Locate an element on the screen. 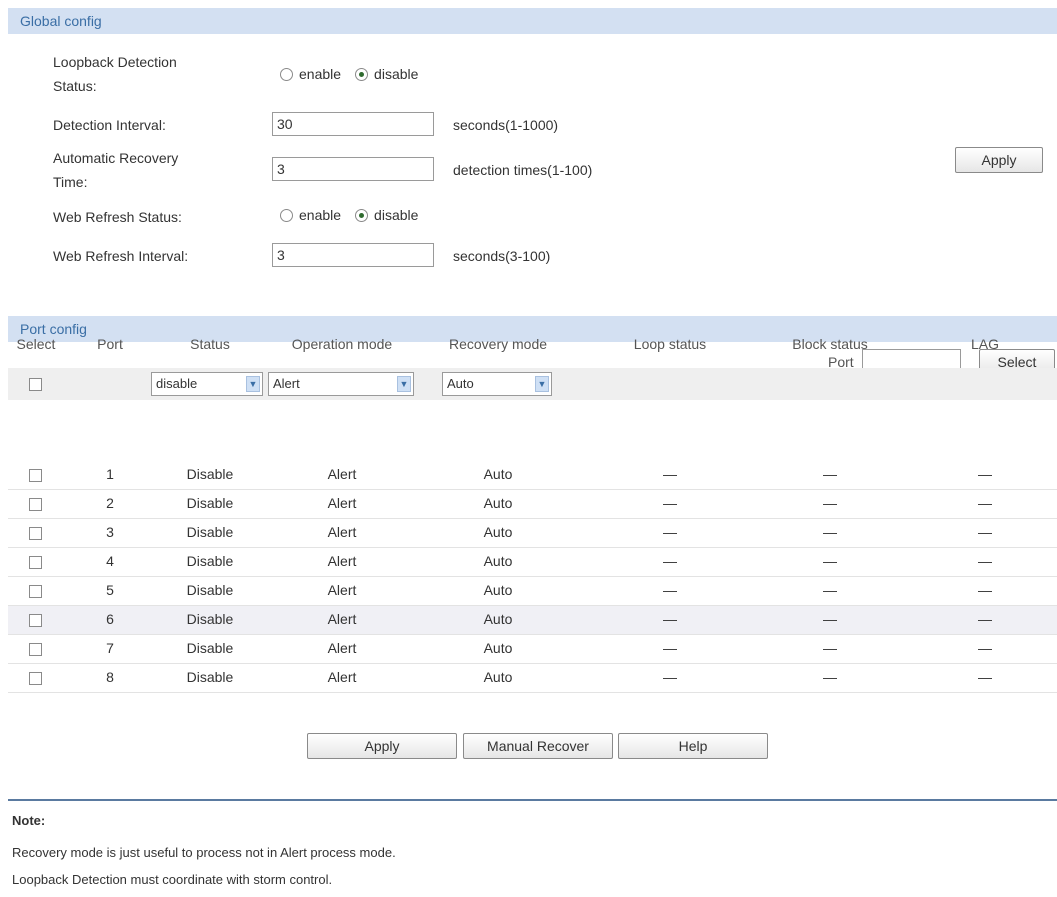  table-row: 5 Disable Alert Auto — — — is located at coordinates (532, 591).